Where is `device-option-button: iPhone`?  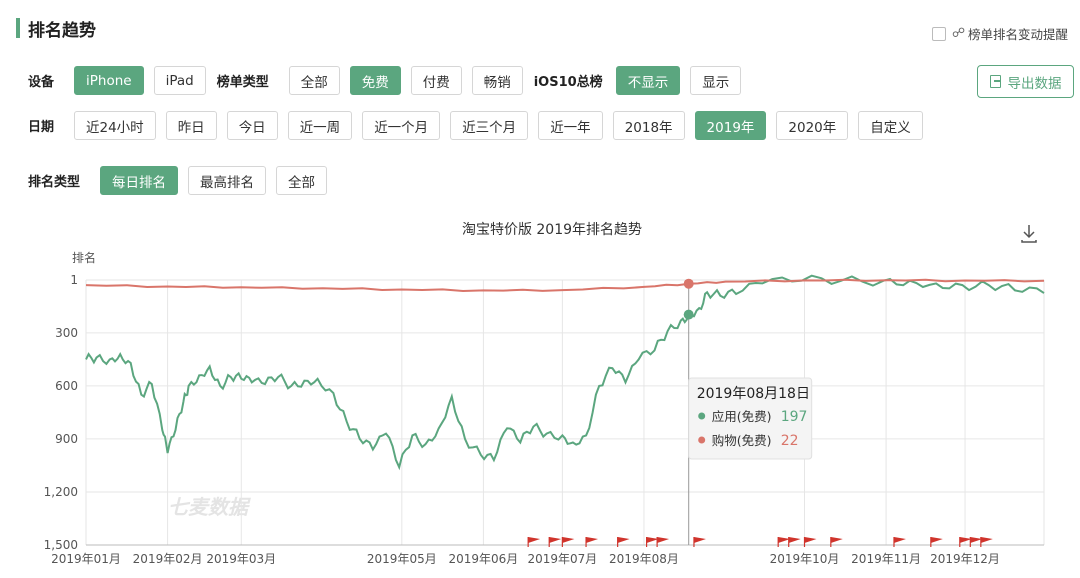 device-option-button: iPhone is located at coordinates (109, 80).